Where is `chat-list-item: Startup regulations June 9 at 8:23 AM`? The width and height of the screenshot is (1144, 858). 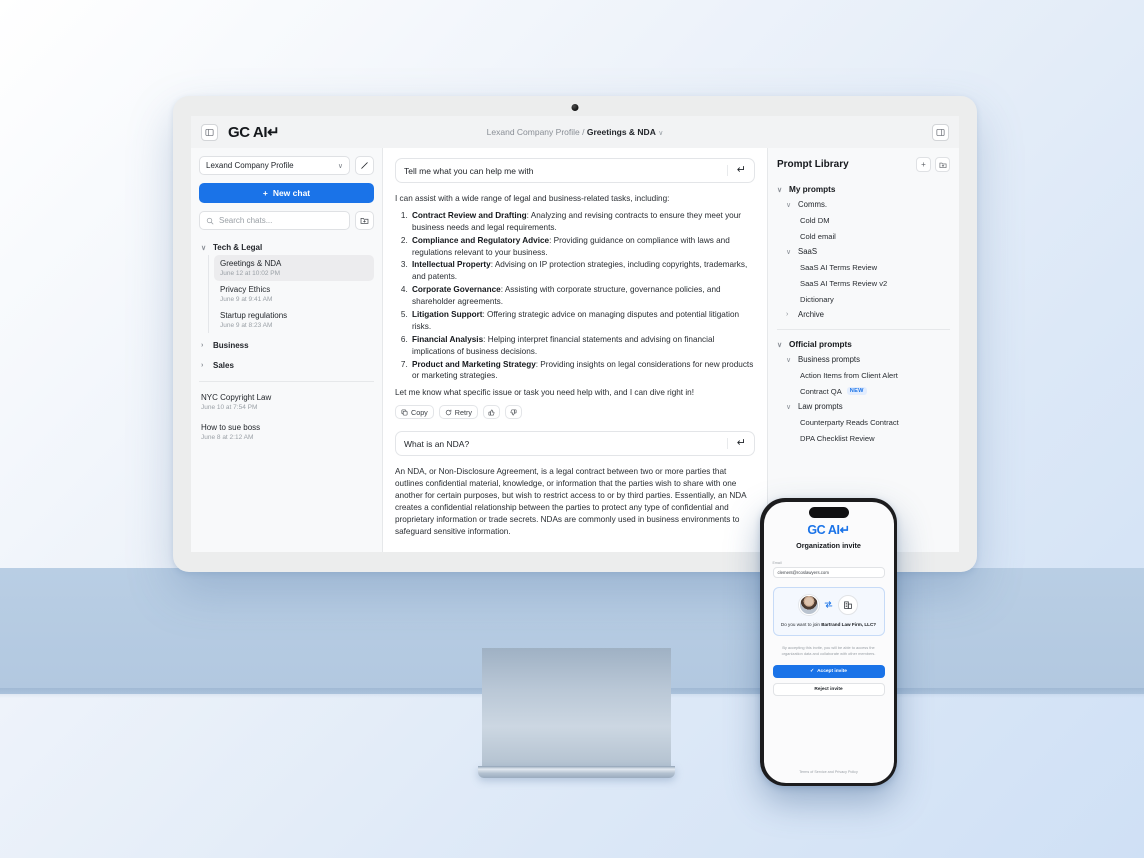 chat-list-item: Startup regulations June 9 at 8:23 AM is located at coordinates (294, 320).